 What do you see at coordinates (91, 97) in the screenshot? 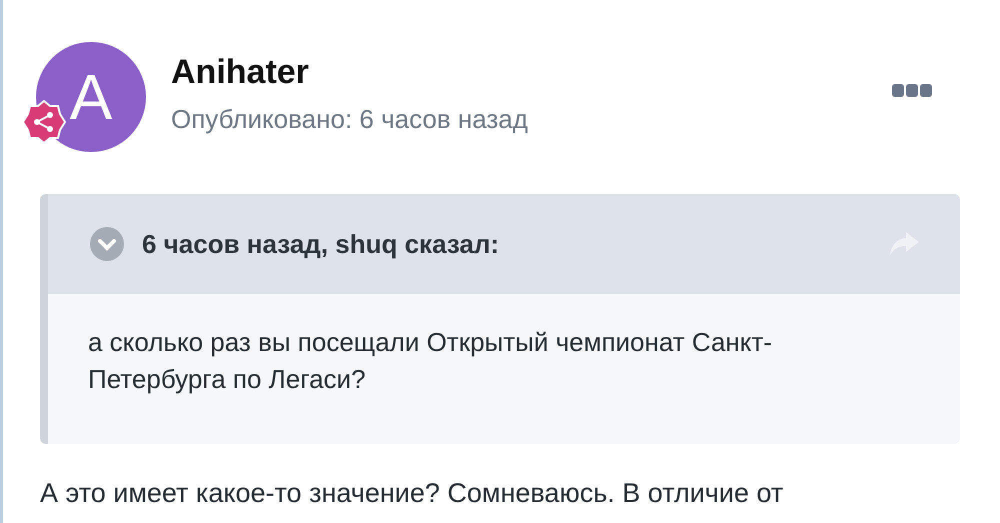
I see `avatar: A` at bounding box center [91, 97].